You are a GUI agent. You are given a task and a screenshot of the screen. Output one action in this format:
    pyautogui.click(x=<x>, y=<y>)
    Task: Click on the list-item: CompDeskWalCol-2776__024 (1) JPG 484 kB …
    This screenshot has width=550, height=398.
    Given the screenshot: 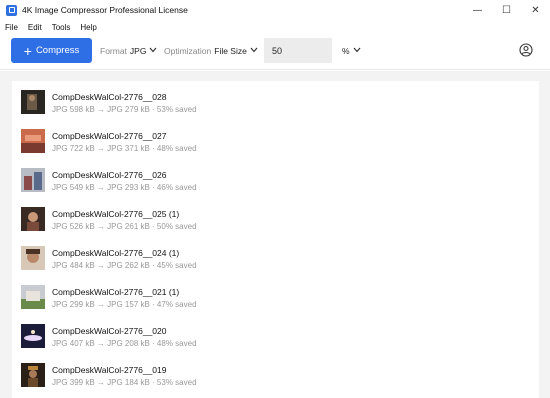 What is the action you would take?
    pyautogui.click(x=275, y=258)
    